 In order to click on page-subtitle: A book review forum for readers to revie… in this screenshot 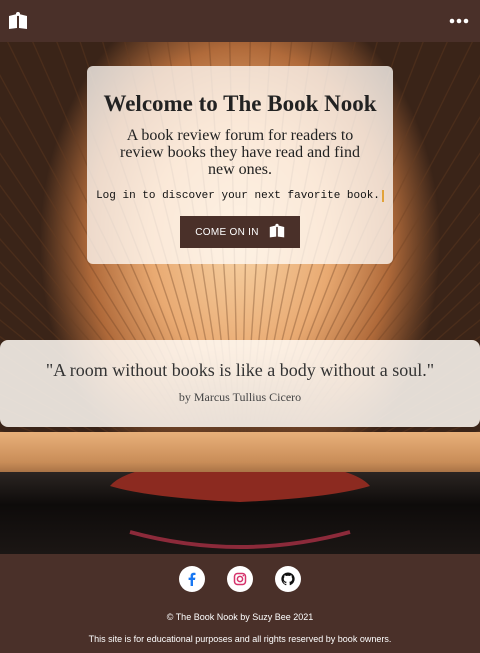, I will do `click(240, 152)`.